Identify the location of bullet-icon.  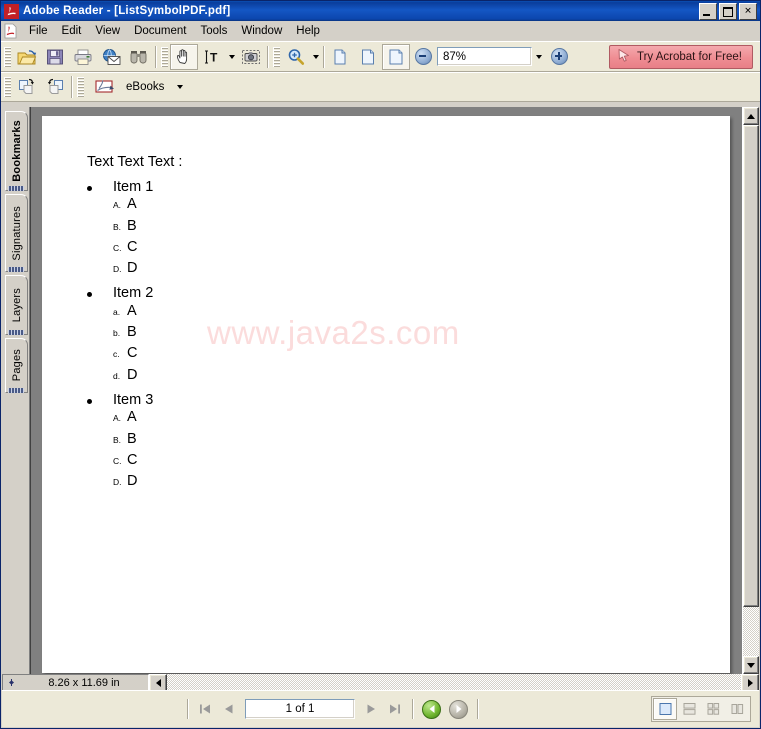
(100, 185).